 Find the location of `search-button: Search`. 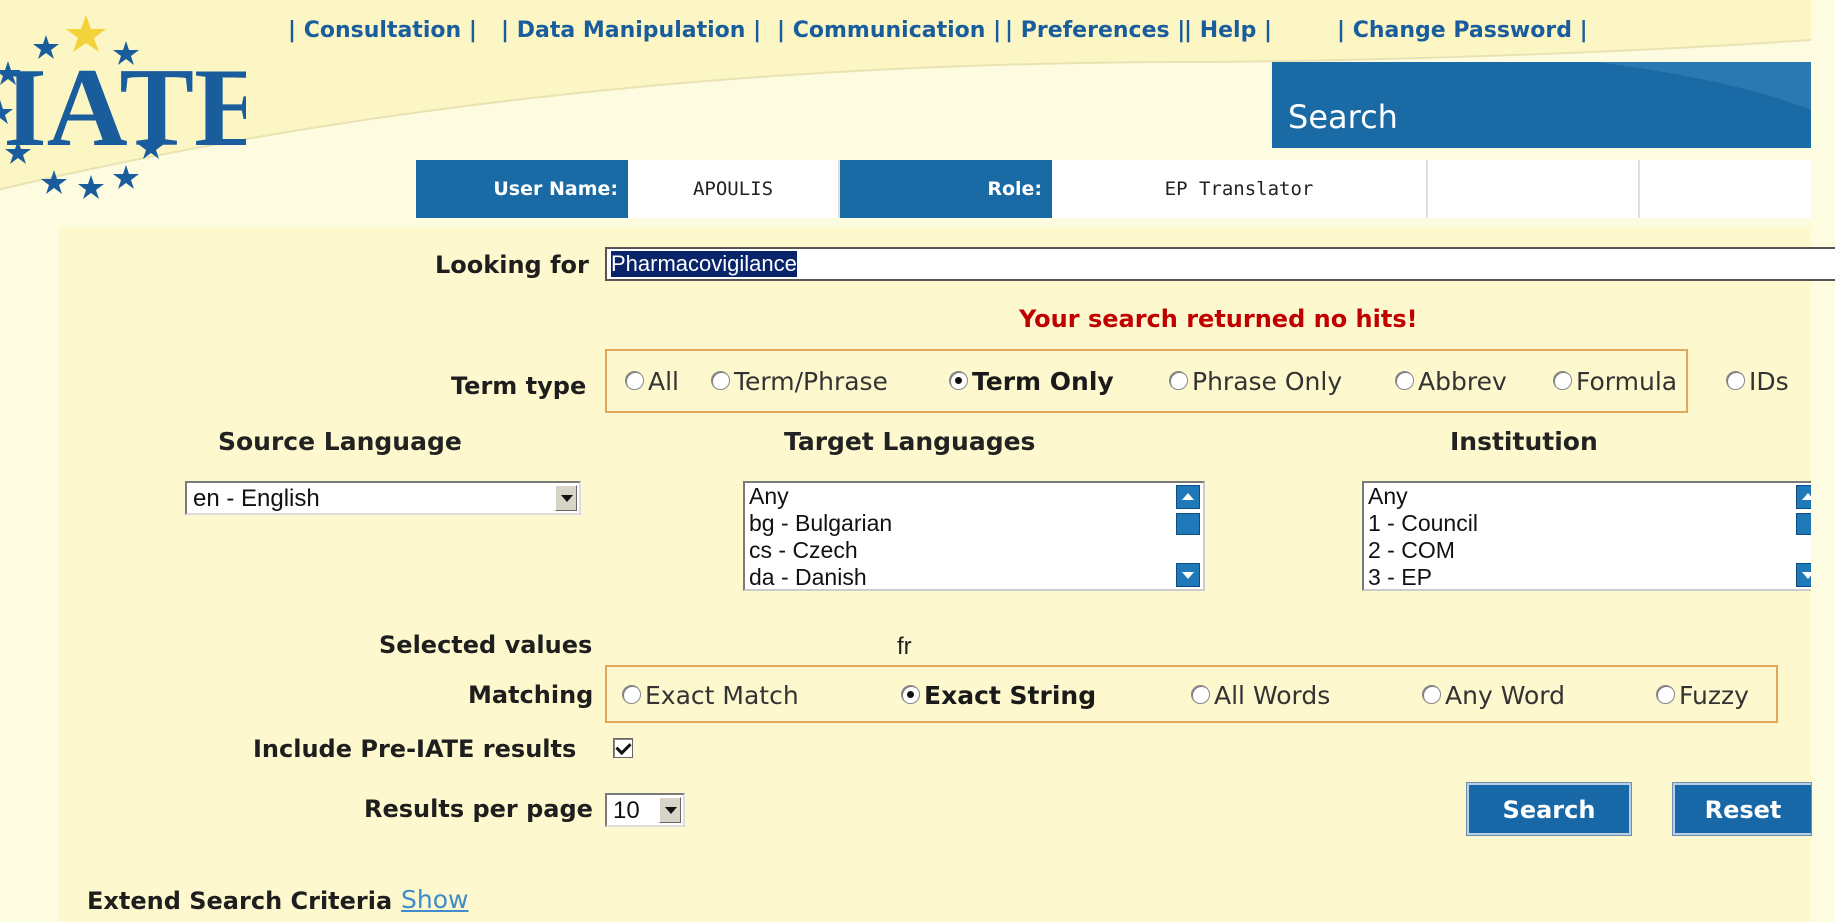

search-button: Search is located at coordinates (1549, 809).